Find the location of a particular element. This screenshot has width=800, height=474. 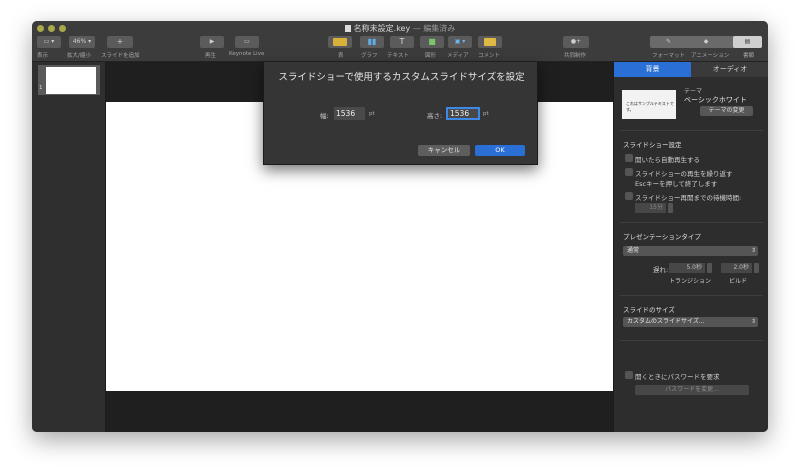

height-unit: pt is located at coordinates (486, 114).